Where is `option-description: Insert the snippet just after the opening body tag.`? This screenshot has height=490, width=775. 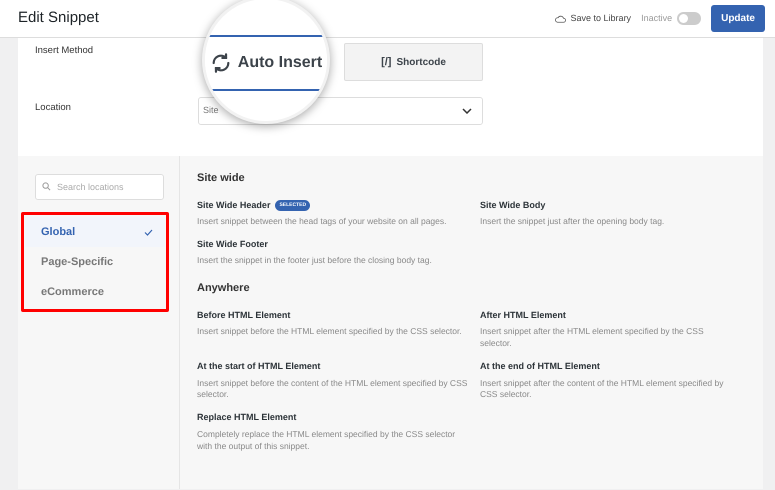
option-description: Insert the snippet just after the opening body tag. is located at coordinates (573, 222).